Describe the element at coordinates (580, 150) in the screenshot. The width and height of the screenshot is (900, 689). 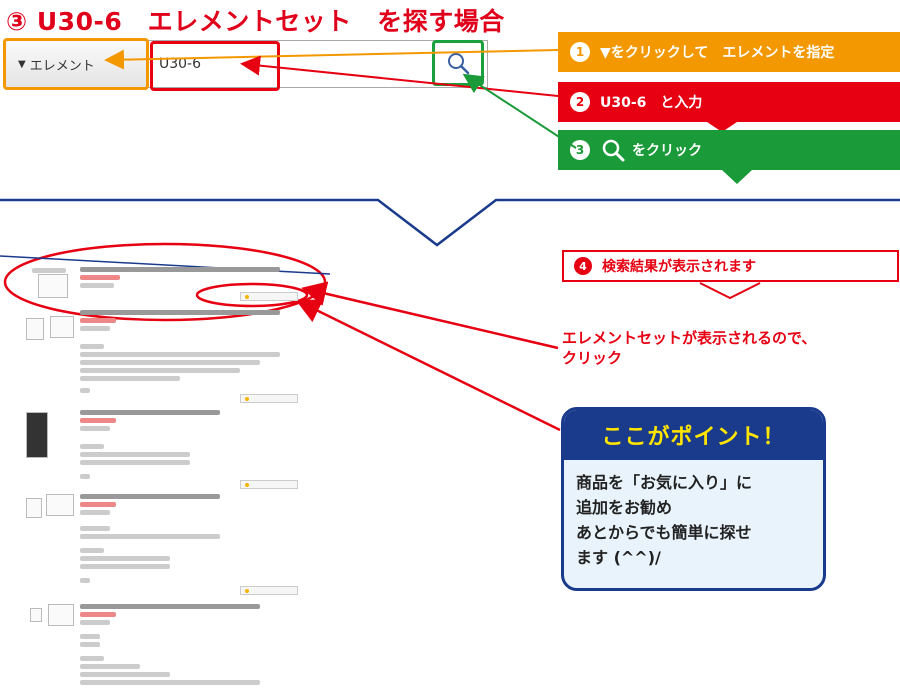
I see `step-3-number: 3` at that location.